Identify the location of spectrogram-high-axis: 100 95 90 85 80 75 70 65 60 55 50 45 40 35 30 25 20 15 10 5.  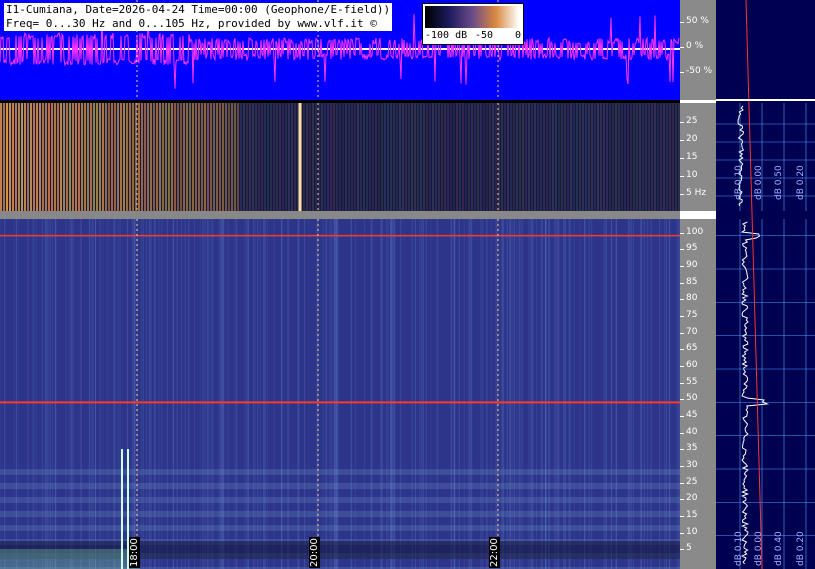
(698, 394).